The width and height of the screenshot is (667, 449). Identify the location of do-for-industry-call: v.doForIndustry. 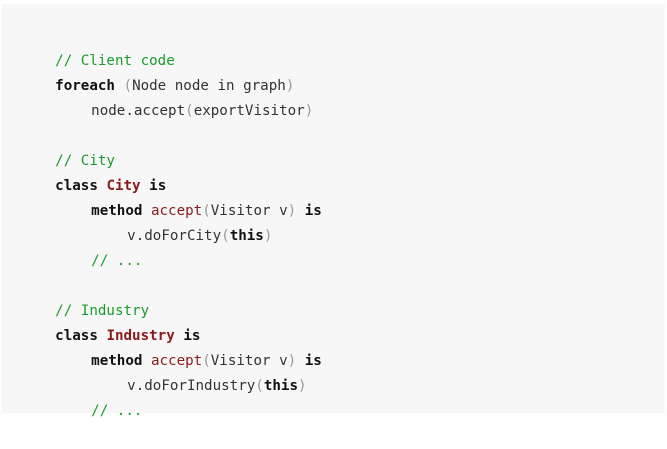
(191, 386).